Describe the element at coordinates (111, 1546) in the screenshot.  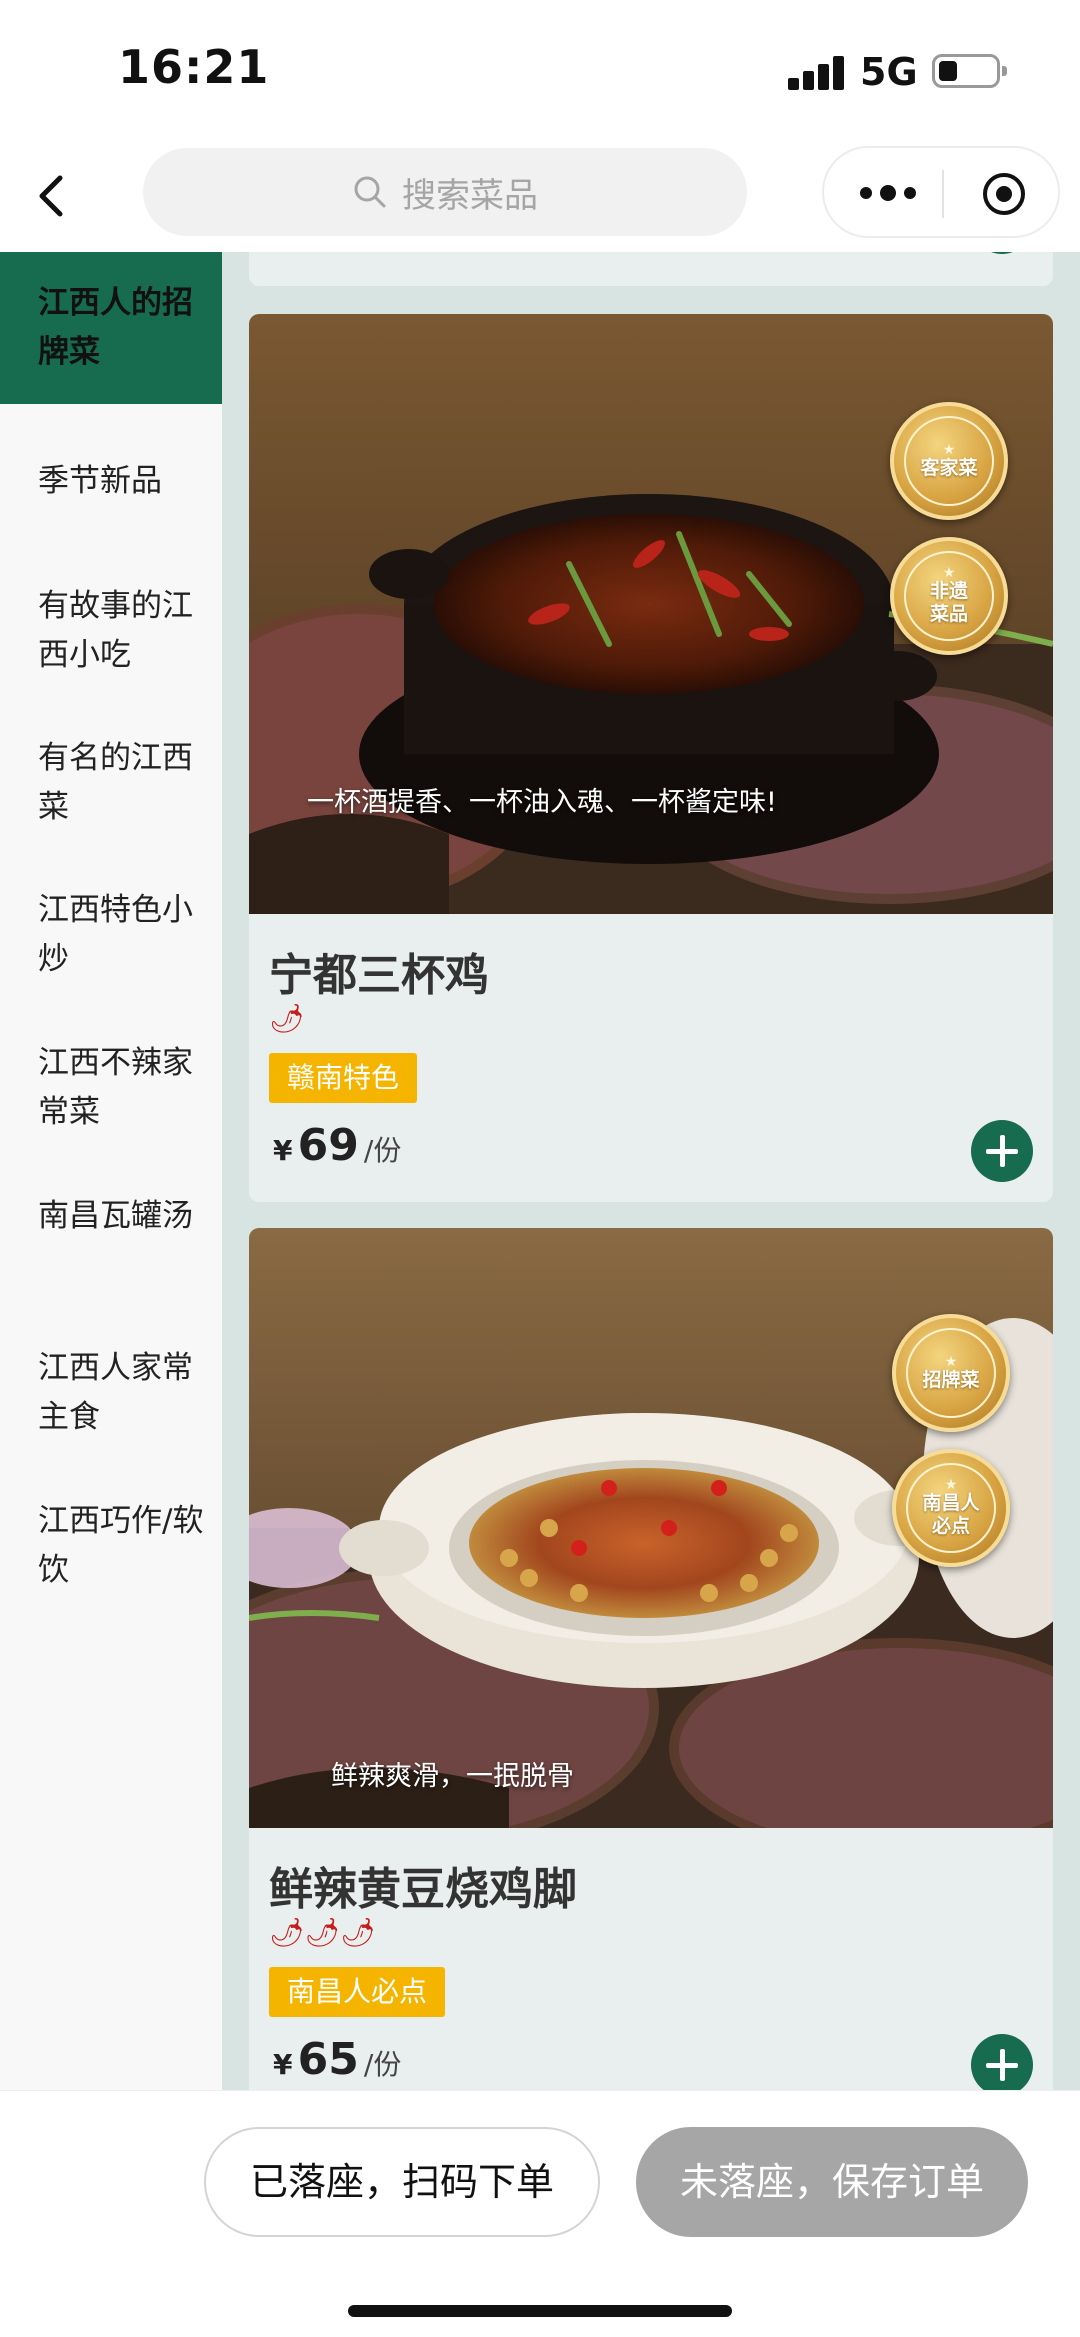
I see `sidebar-item-drinks: 江西巧作/软饮` at that location.